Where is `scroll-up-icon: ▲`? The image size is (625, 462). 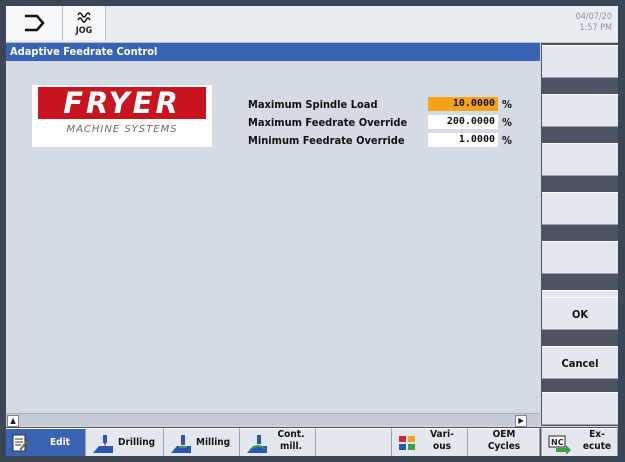 scroll-up-icon: ▲ is located at coordinates (13, 421).